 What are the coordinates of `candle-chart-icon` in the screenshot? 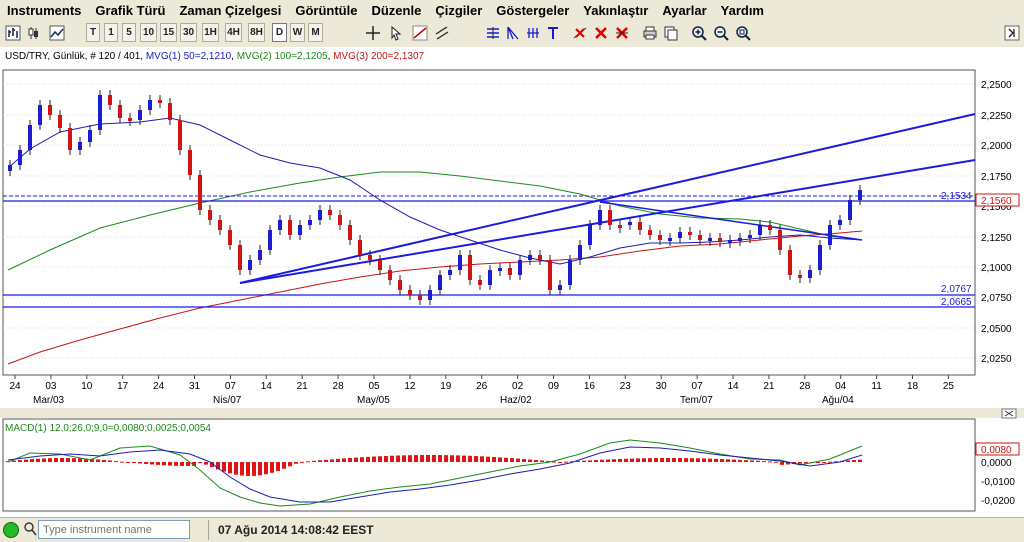 It's located at (35, 33).